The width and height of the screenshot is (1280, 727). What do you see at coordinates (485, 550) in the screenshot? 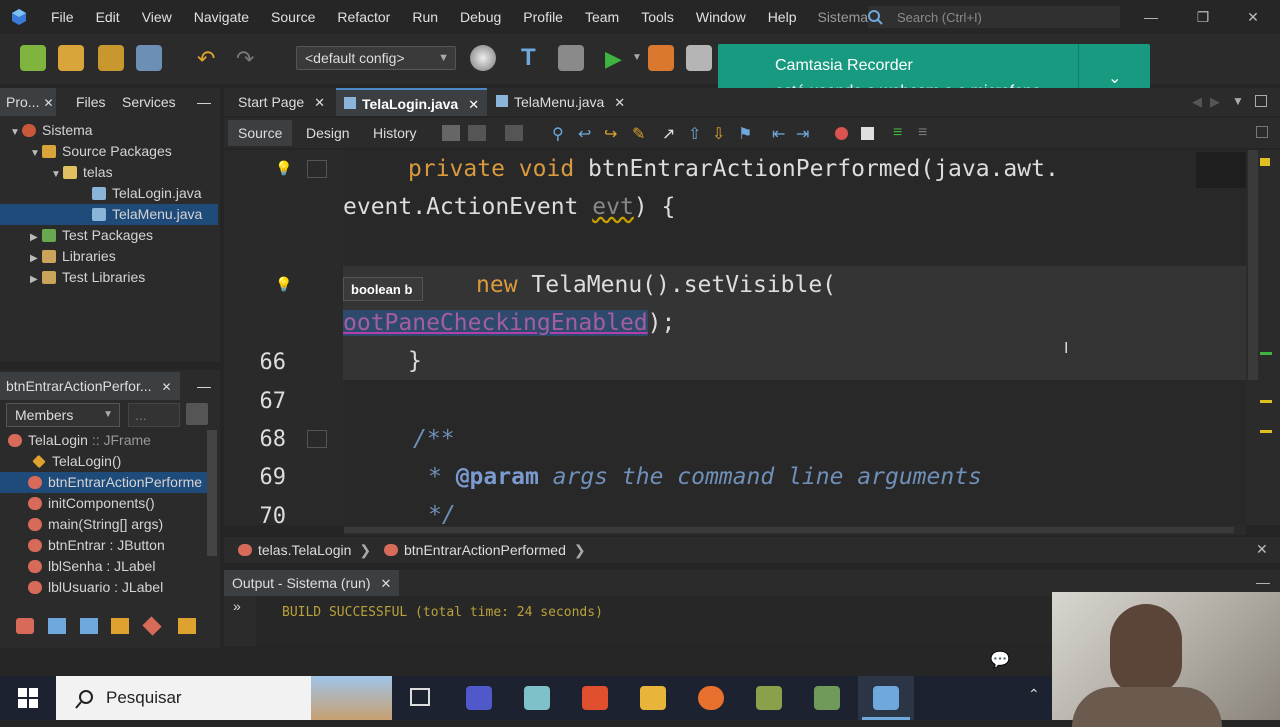
I see `breadcrumb-method: btnEntrarActionPerformed ❯` at bounding box center [485, 550].